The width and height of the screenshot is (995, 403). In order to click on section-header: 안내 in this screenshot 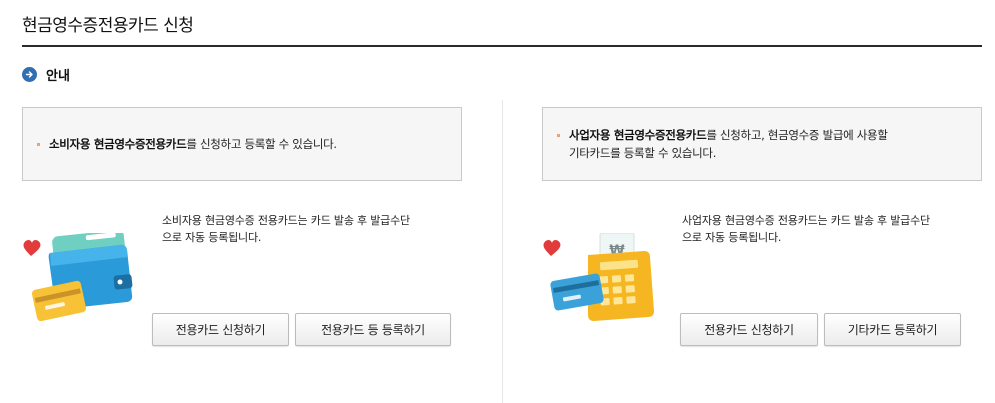, I will do `click(46, 74)`.